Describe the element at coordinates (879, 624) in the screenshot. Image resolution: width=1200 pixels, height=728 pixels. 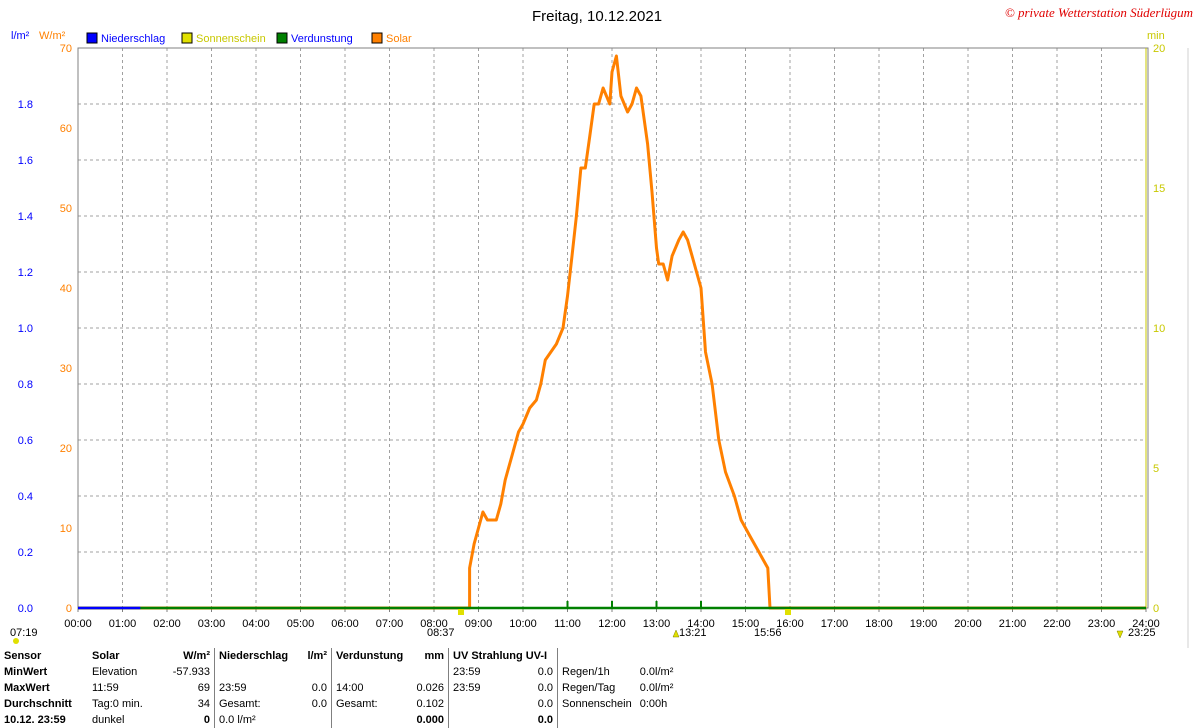
I see `x-tick-label: 18:00` at that location.